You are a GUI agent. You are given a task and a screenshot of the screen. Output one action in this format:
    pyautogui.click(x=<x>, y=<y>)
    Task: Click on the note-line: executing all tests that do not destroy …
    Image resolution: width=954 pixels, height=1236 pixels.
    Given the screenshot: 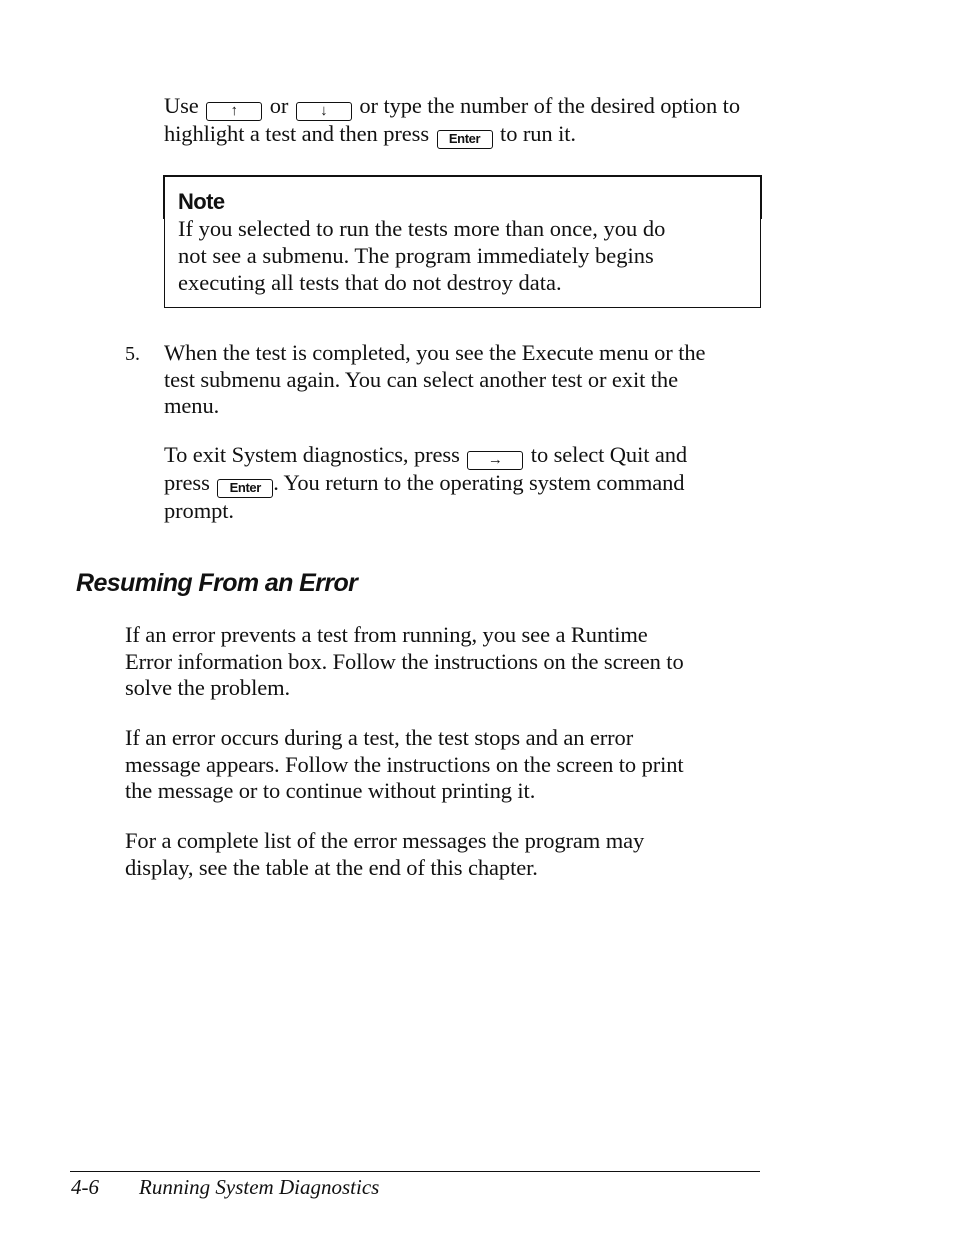 What is the action you would take?
    pyautogui.click(x=370, y=282)
    